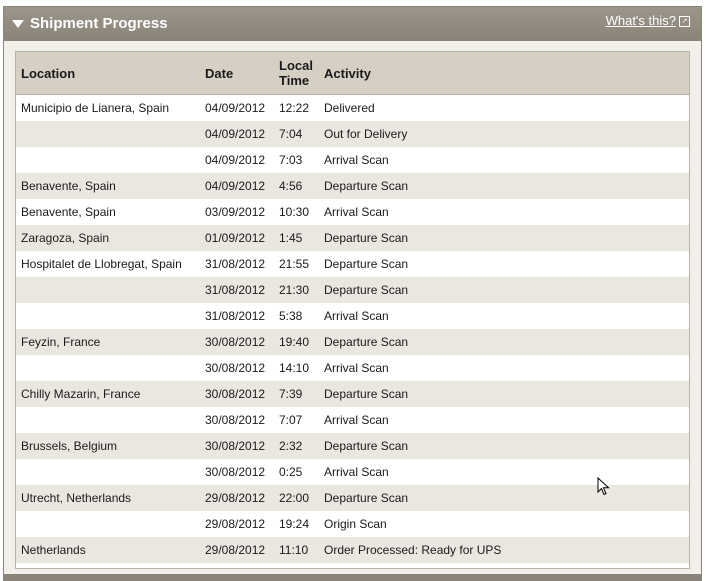 Image resolution: width=707 pixels, height=581 pixels. What do you see at coordinates (294, 368) in the screenshot?
I see `cell-local-time: 14:10` at bounding box center [294, 368].